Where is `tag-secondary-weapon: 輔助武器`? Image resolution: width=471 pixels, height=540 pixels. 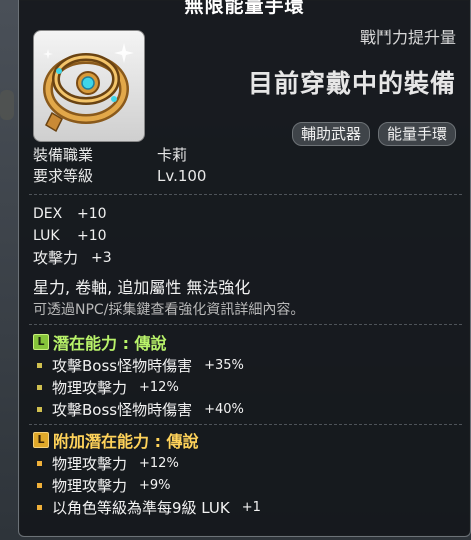
tag-secondary-weapon: 輔助武器 is located at coordinates (330, 134).